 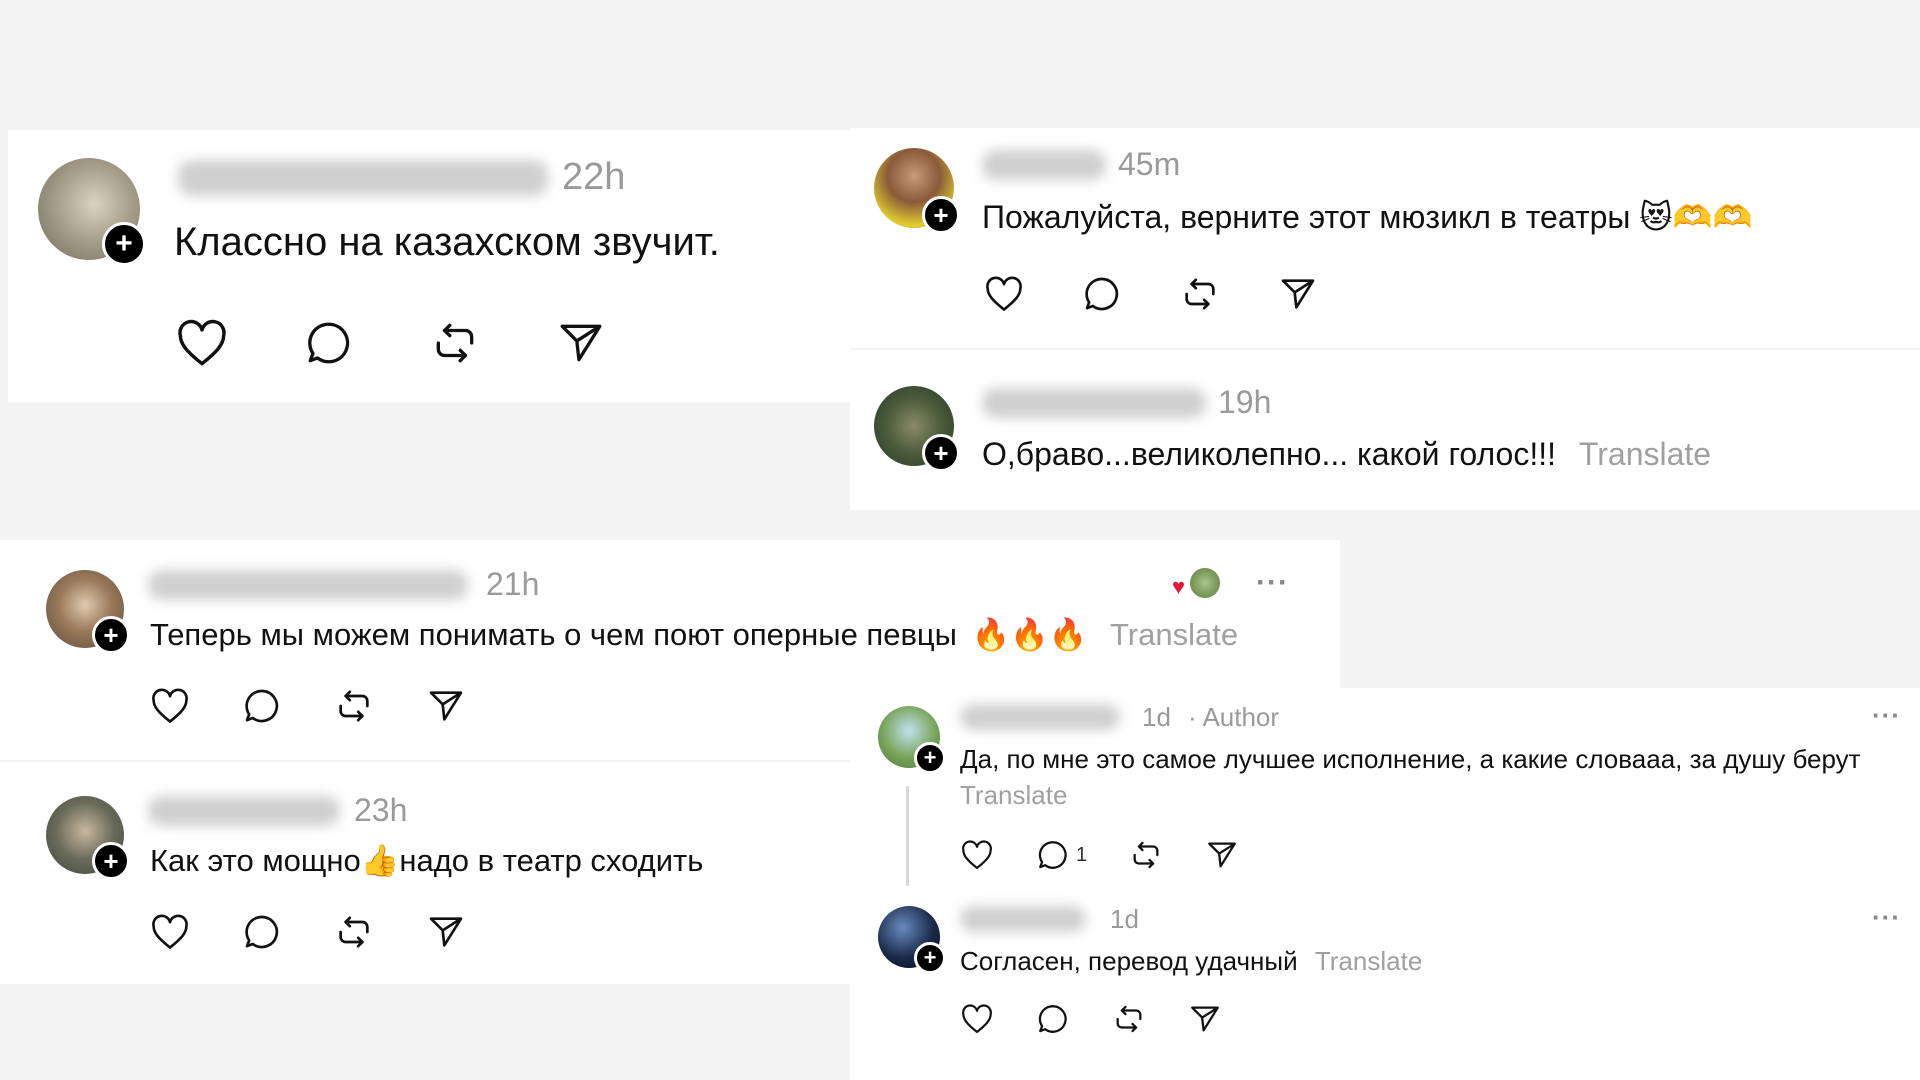 What do you see at coordinates (551, 860) in the screenshot?
I see `comment-text-continued: надо в театр сходить` at bounding box center [551, 860].